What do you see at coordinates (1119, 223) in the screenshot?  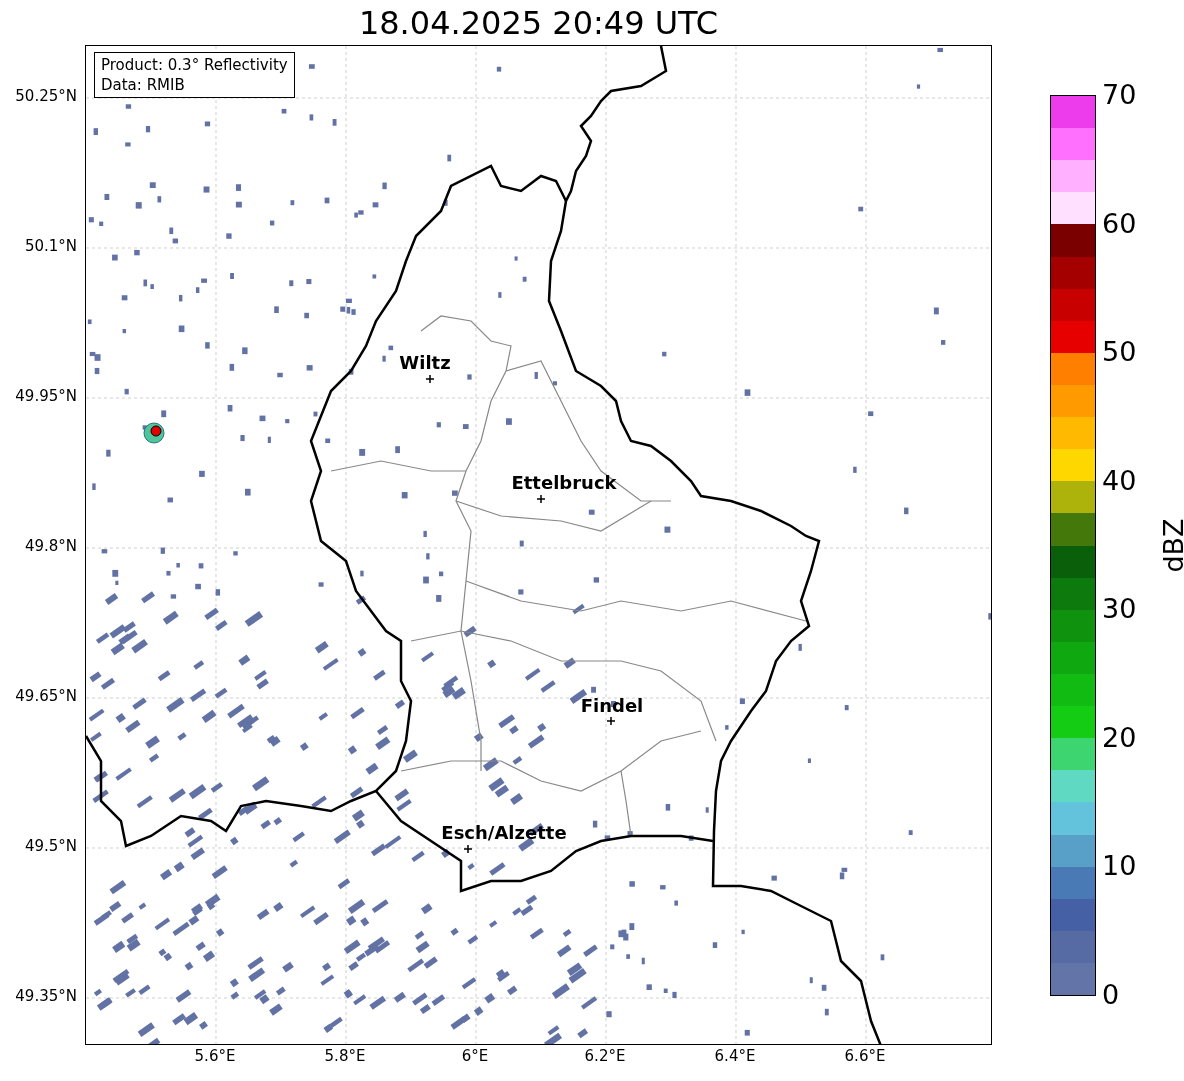 I see `colorbar-tick-label: 60` at bounding box center [1119, 223].